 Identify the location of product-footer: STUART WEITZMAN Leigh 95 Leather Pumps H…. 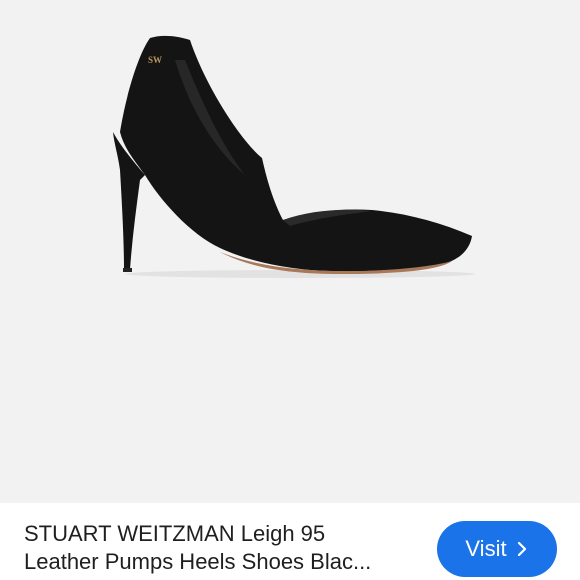
(290, 541).